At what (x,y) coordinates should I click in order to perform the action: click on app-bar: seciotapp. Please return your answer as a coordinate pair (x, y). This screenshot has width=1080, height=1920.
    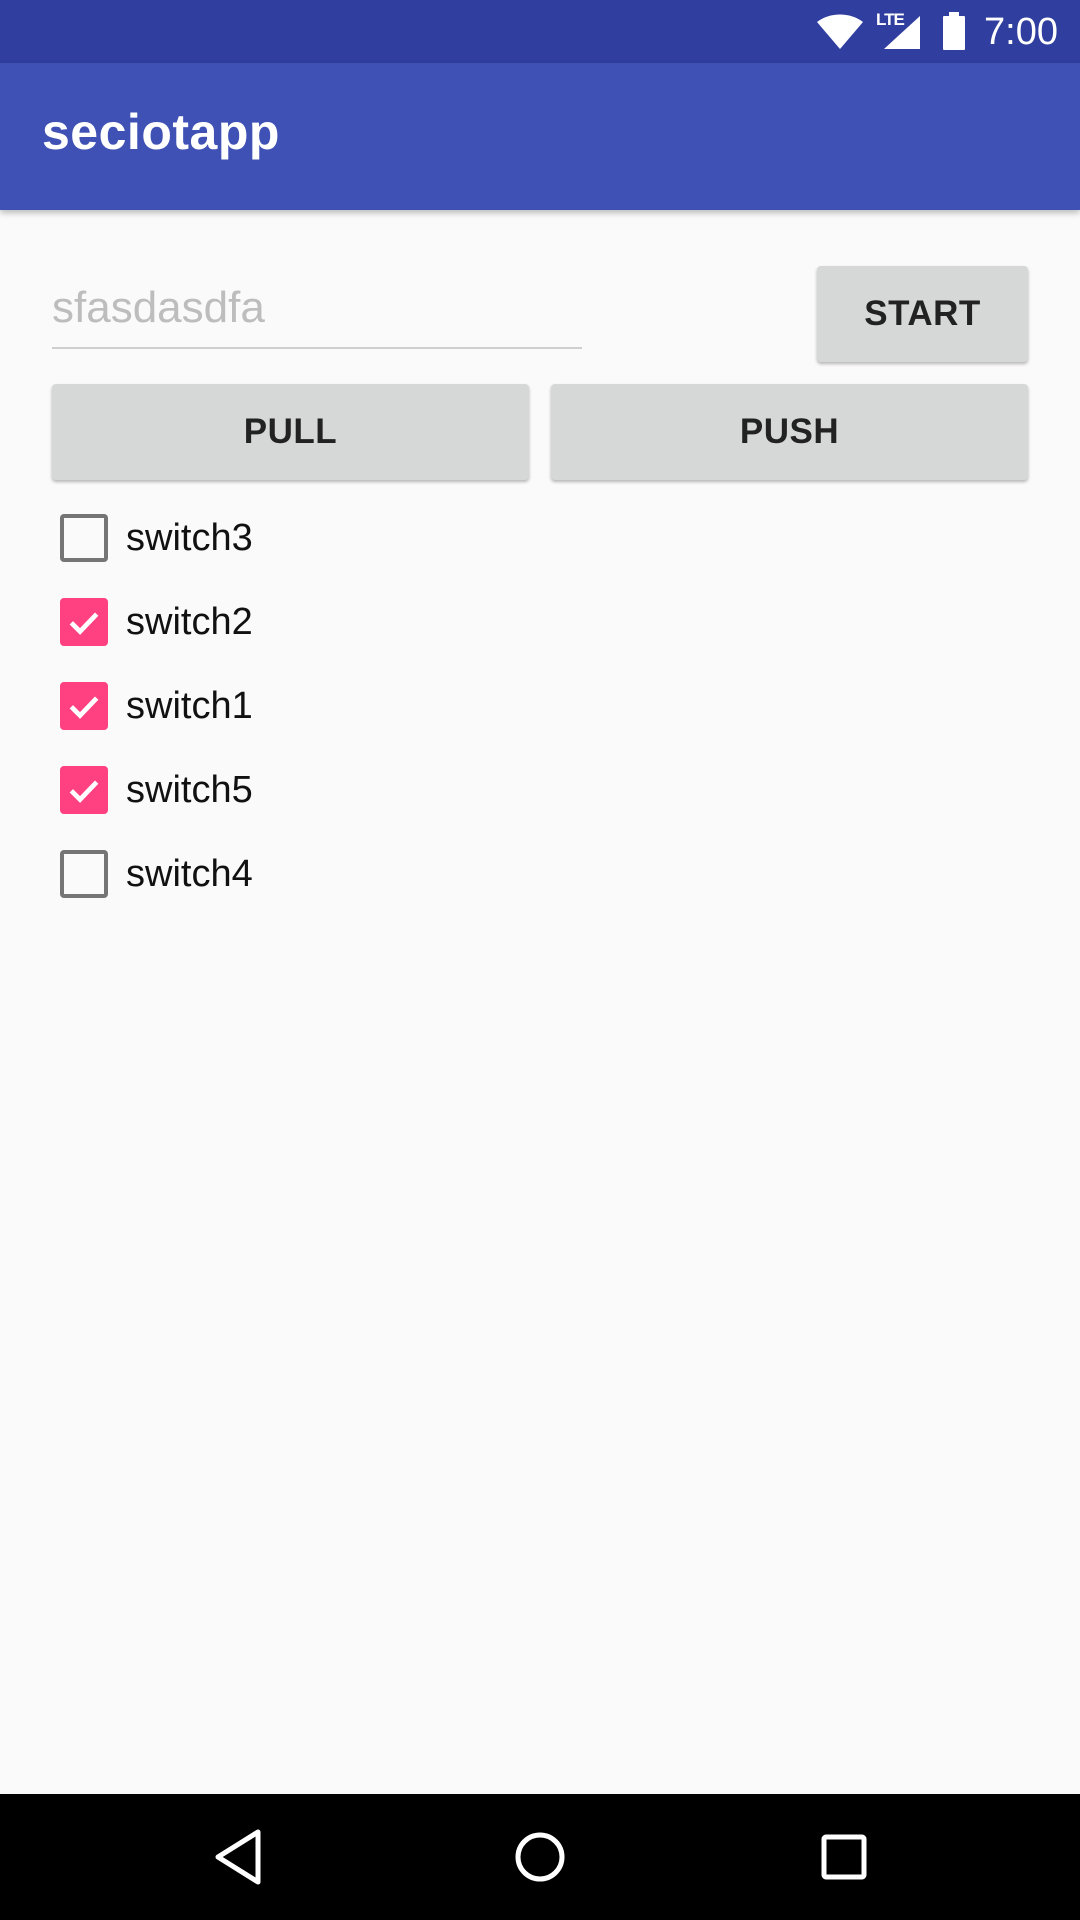
    Looking at the image, I should click on (540, 136).